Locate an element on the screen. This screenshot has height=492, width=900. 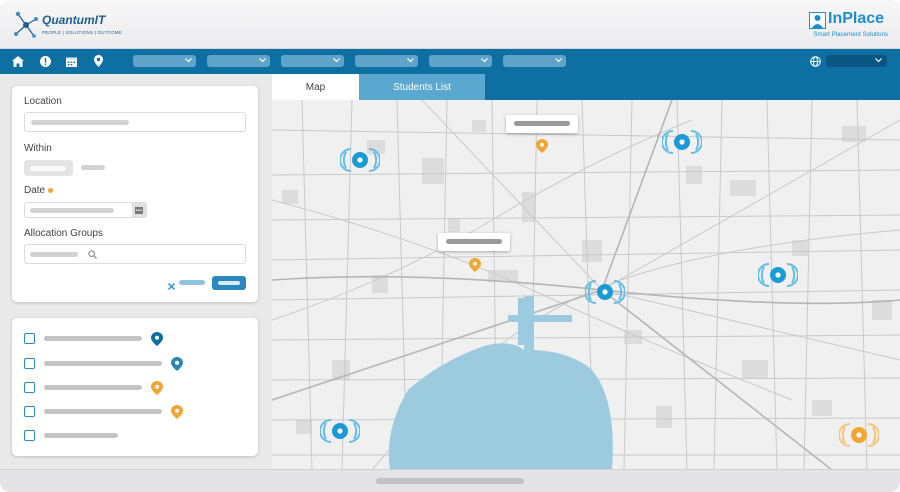
search-icon is located at coordinates (92, 254).